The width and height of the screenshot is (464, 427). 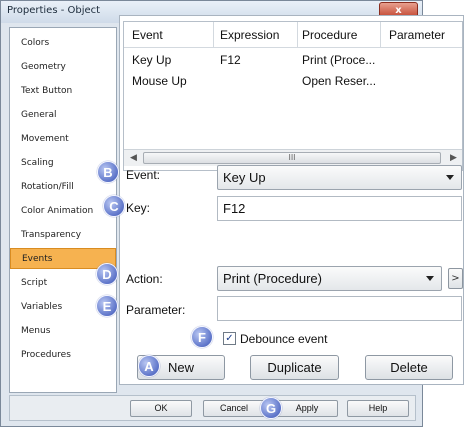 I want to click on column-header-procedure: Procedure, so click(x=329, y=35).